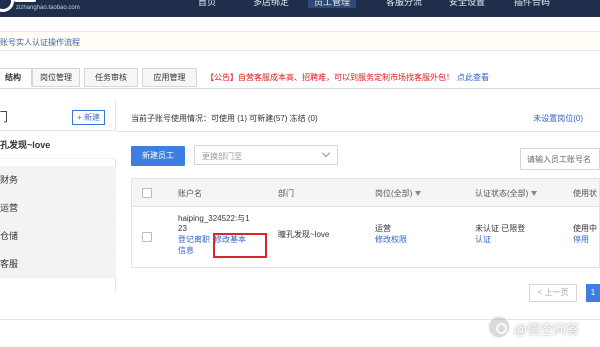 Image resolution: width=600 pixels, height=347 pixels. Describe the element at coordinates (111, 77) in the screenshot. I see `tab-task-review: 任务审核` at that location.